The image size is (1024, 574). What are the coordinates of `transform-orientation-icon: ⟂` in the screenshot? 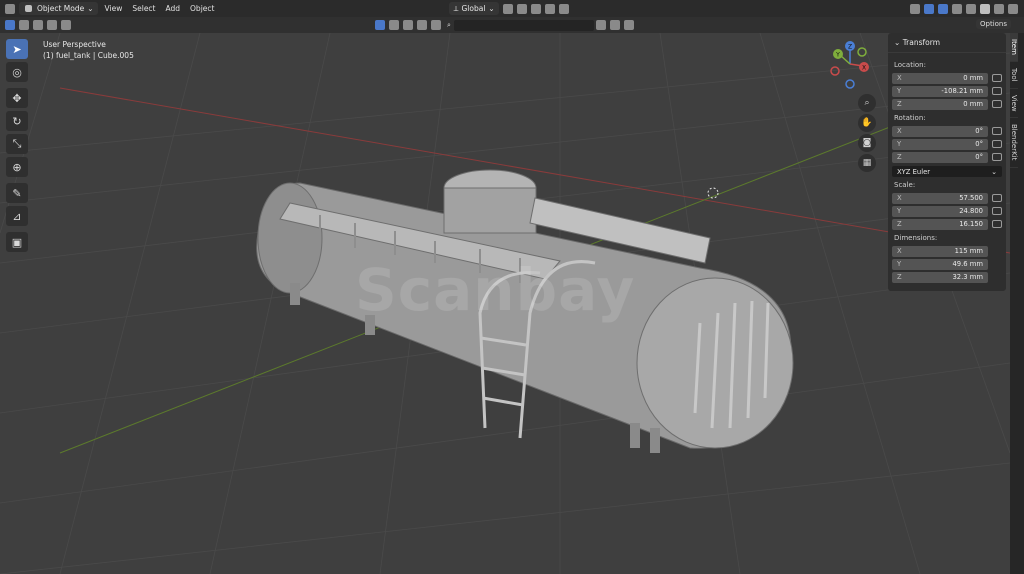 It's located at (456, 8).